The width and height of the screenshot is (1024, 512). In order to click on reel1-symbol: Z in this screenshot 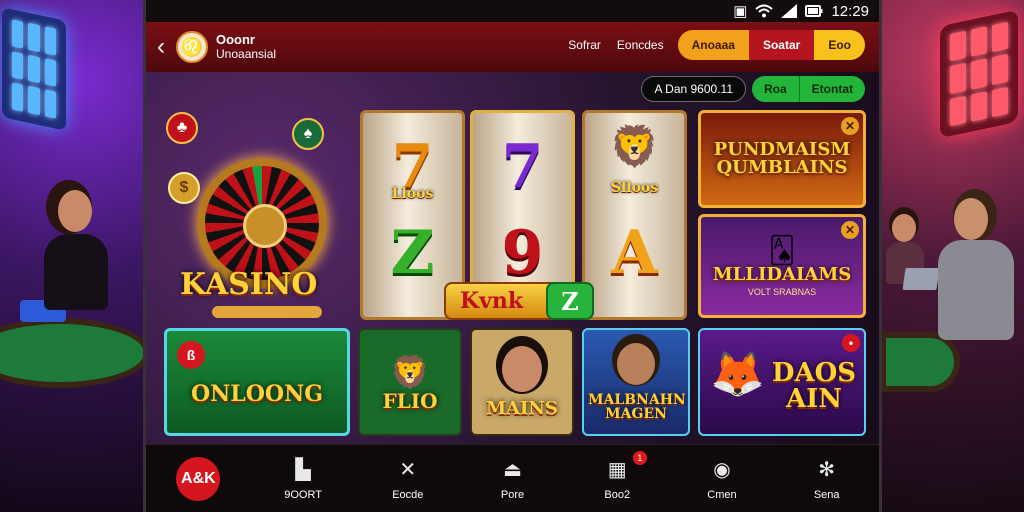, I will do `click(412, 253)`.